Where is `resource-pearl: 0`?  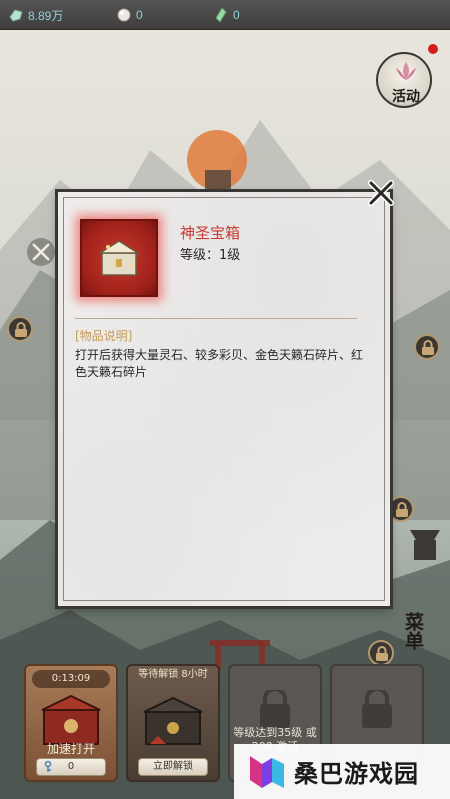
resource-pearl: 0 is located at coordinates (129, 15).